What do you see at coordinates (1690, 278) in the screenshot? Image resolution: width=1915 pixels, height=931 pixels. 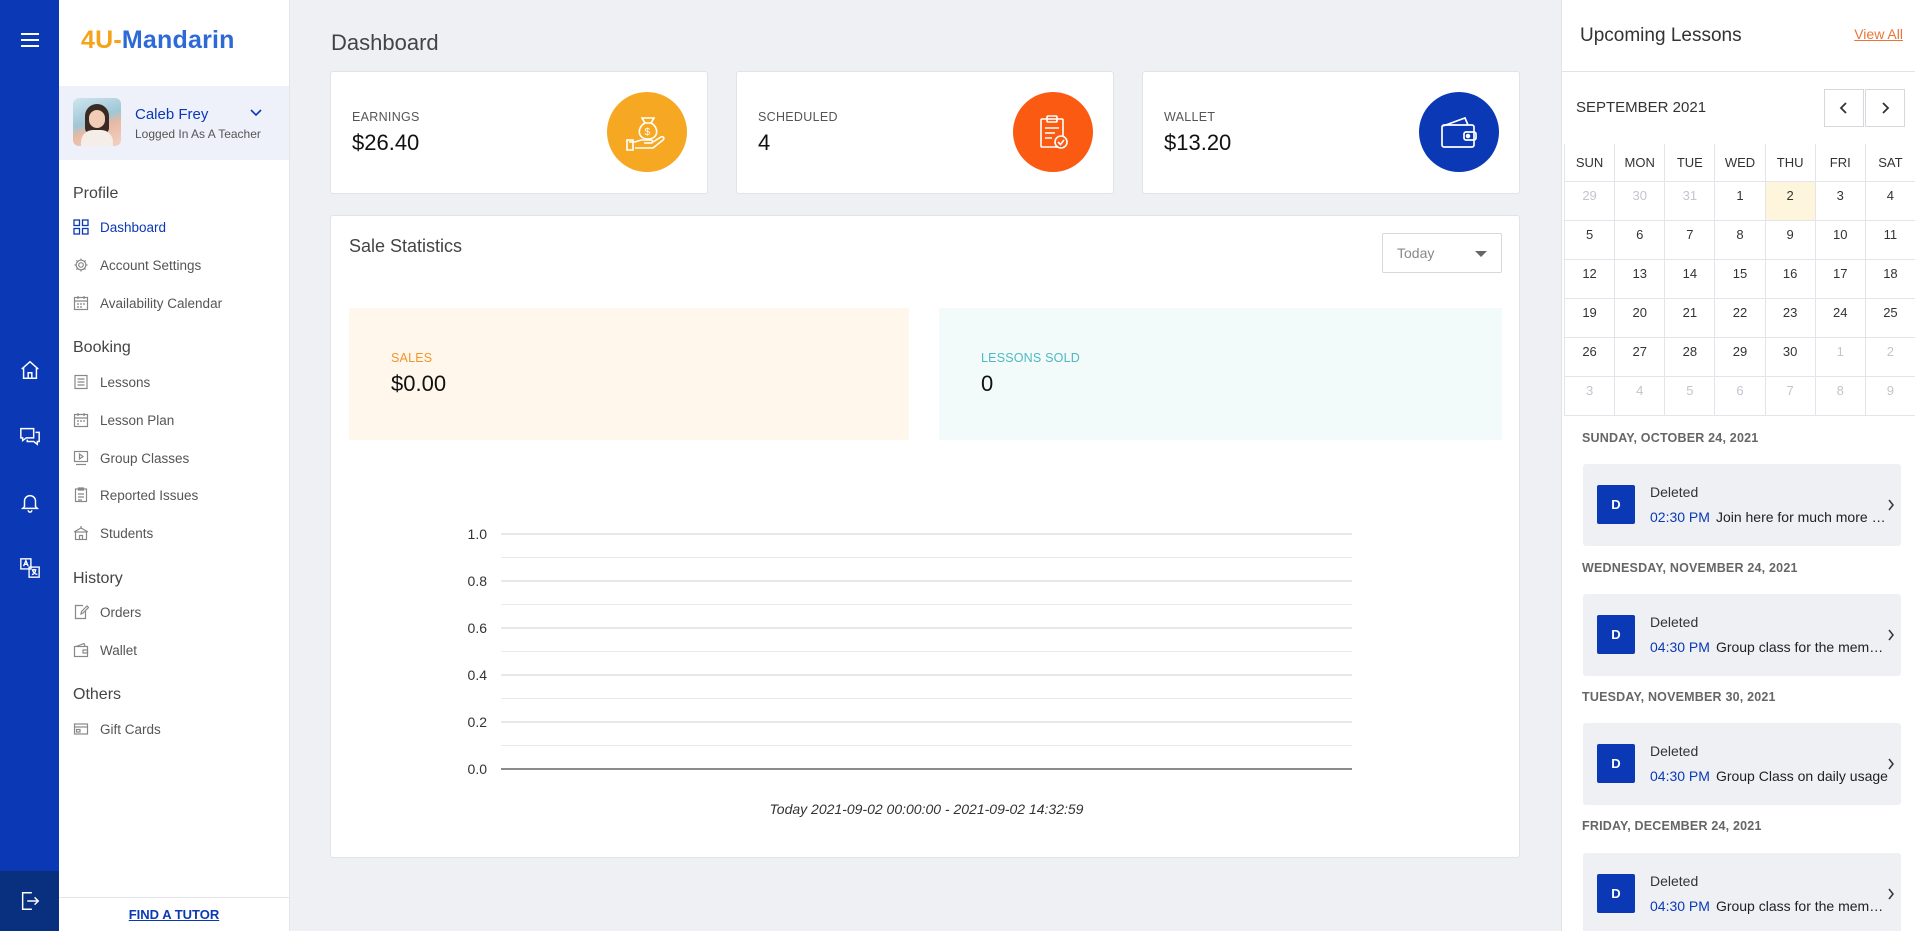 I see `calendar-day: 14` at bounding box center [1690, 278].